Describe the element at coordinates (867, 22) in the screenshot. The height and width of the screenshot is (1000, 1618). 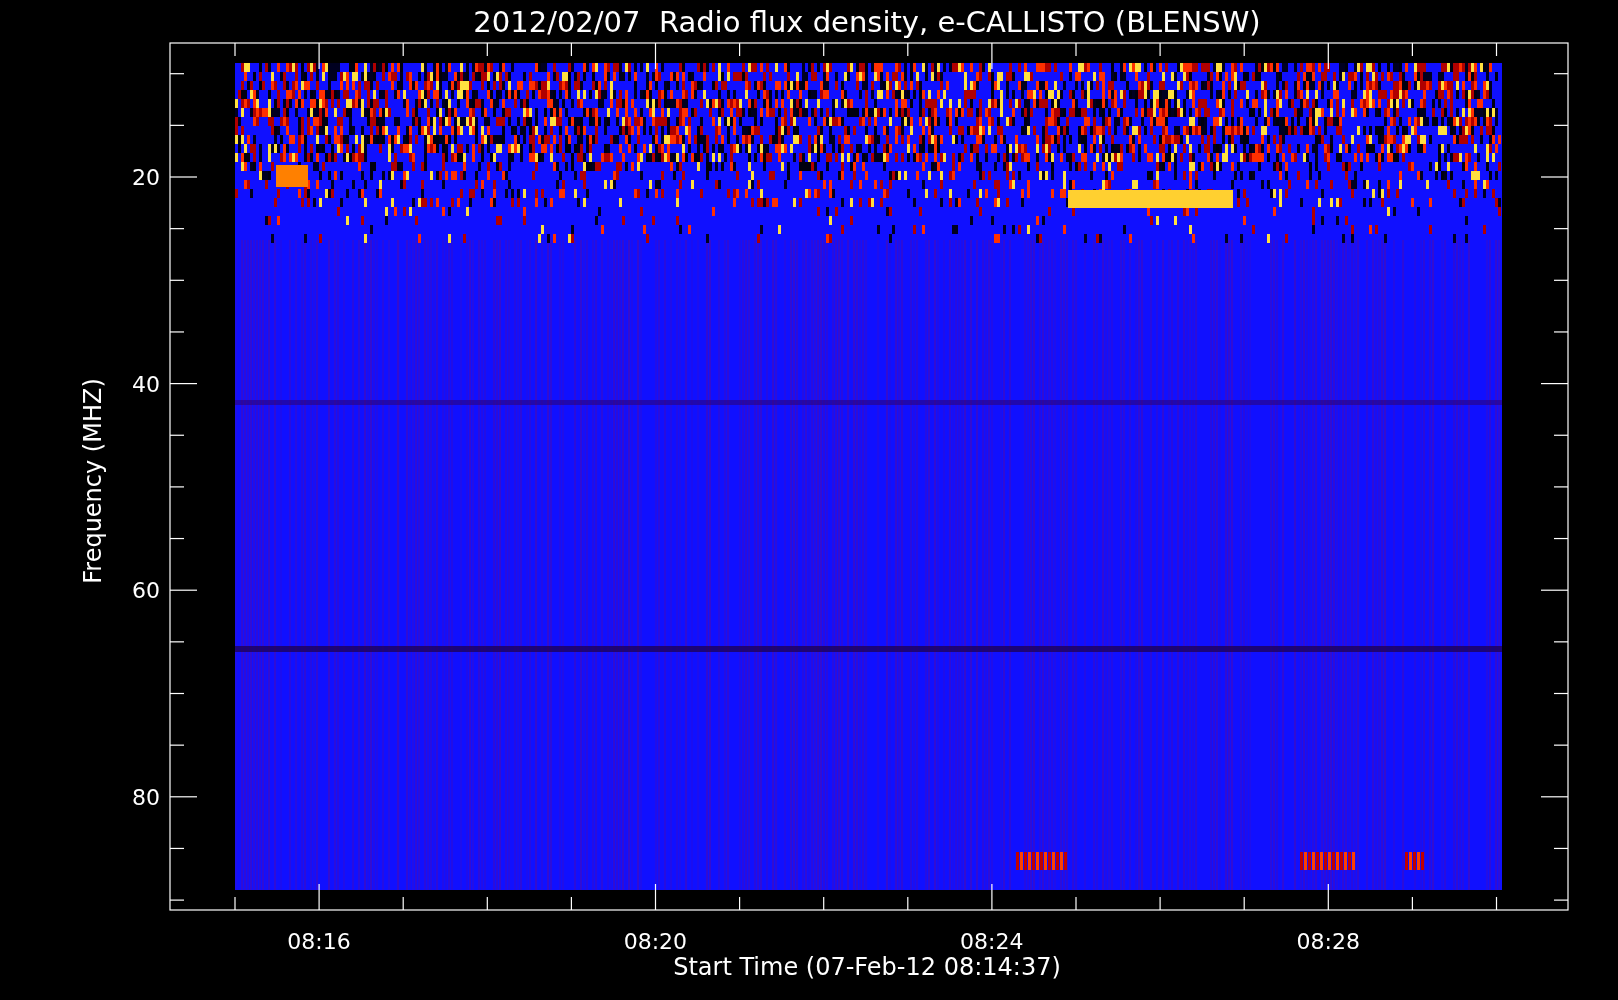
I see `chart-title: 2012/02/07 Radio flux density, e-CALLISTO (BLENSW)` at that location.